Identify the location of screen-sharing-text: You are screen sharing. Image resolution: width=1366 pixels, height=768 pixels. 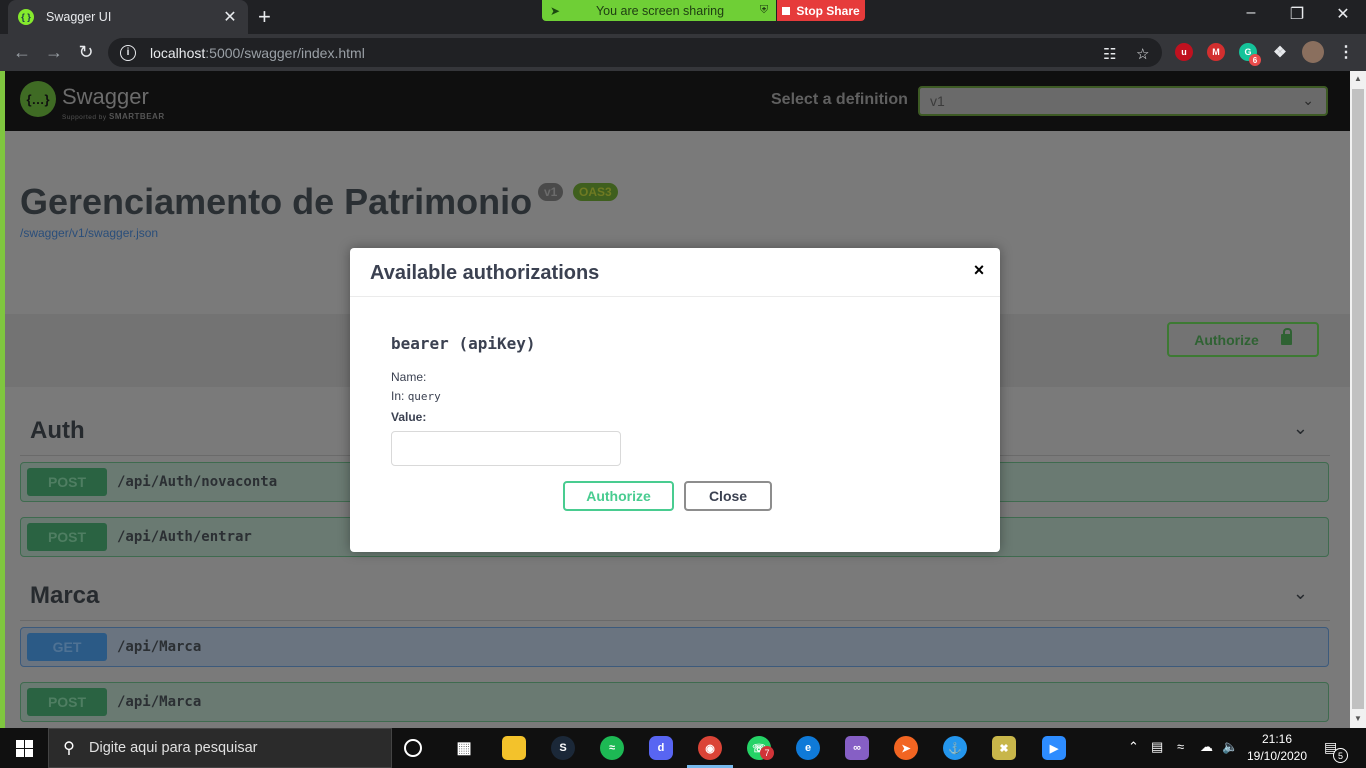
(660, 10).